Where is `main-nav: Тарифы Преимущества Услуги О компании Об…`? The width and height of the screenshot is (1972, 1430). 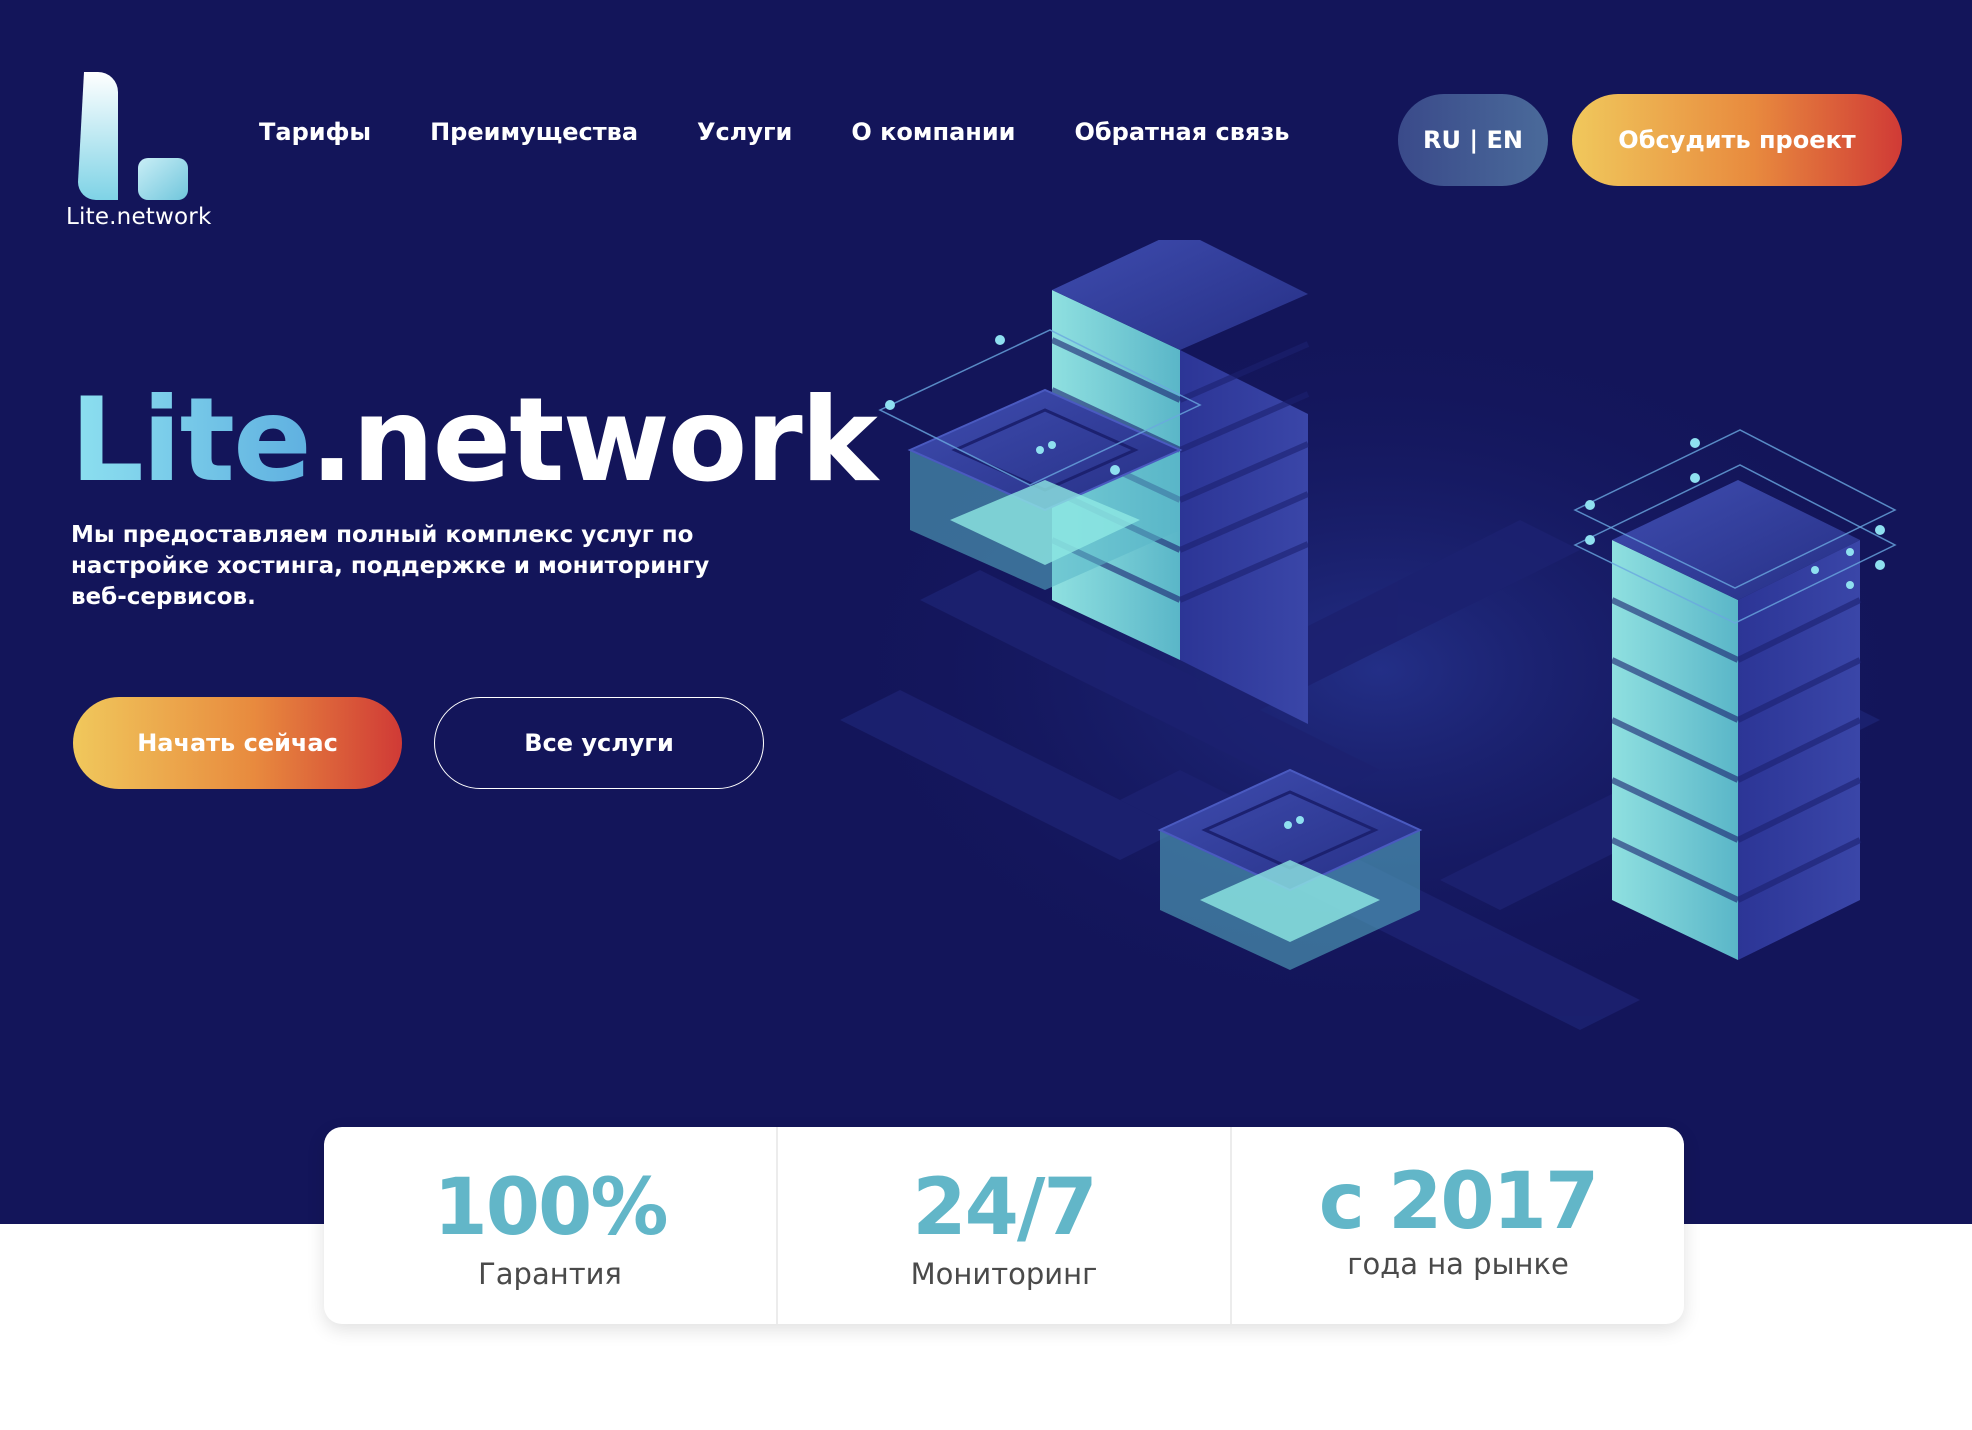 main-nav: Тарифы Преимущества Услуги О компании Об… is located at coordinates (803, 132).